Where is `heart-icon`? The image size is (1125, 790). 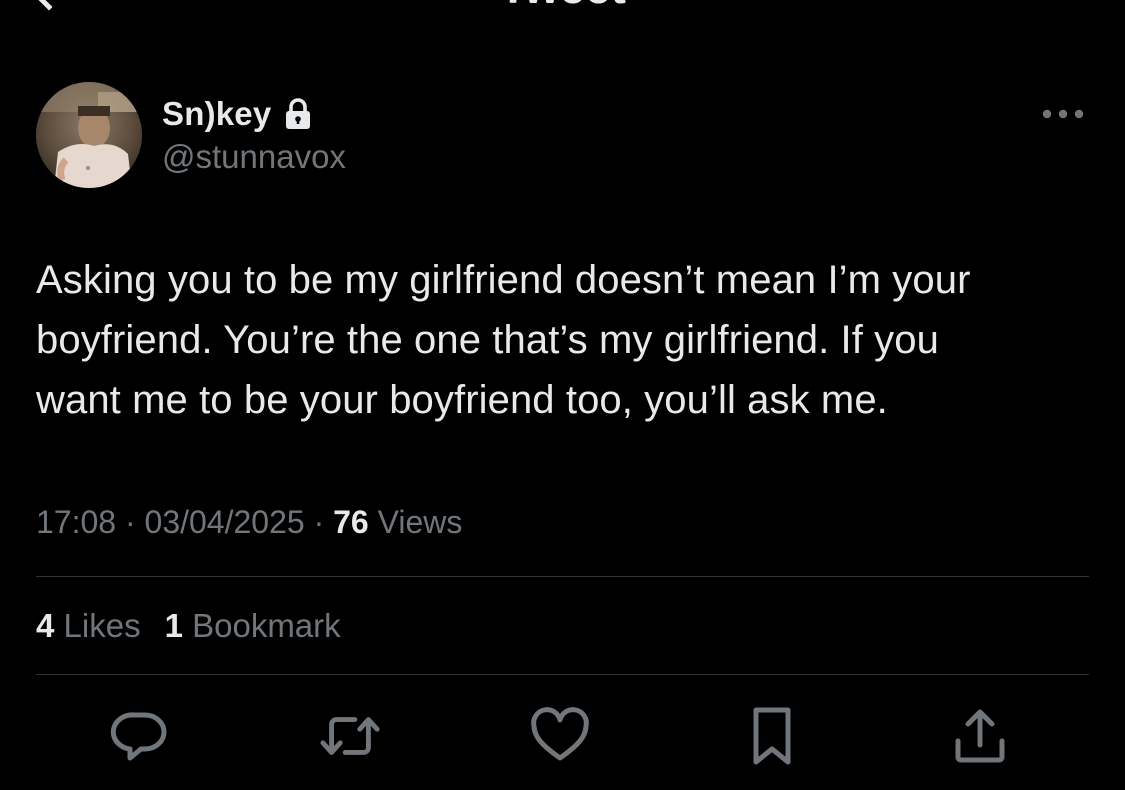 heart-icon is located at coordinates (560, 734).